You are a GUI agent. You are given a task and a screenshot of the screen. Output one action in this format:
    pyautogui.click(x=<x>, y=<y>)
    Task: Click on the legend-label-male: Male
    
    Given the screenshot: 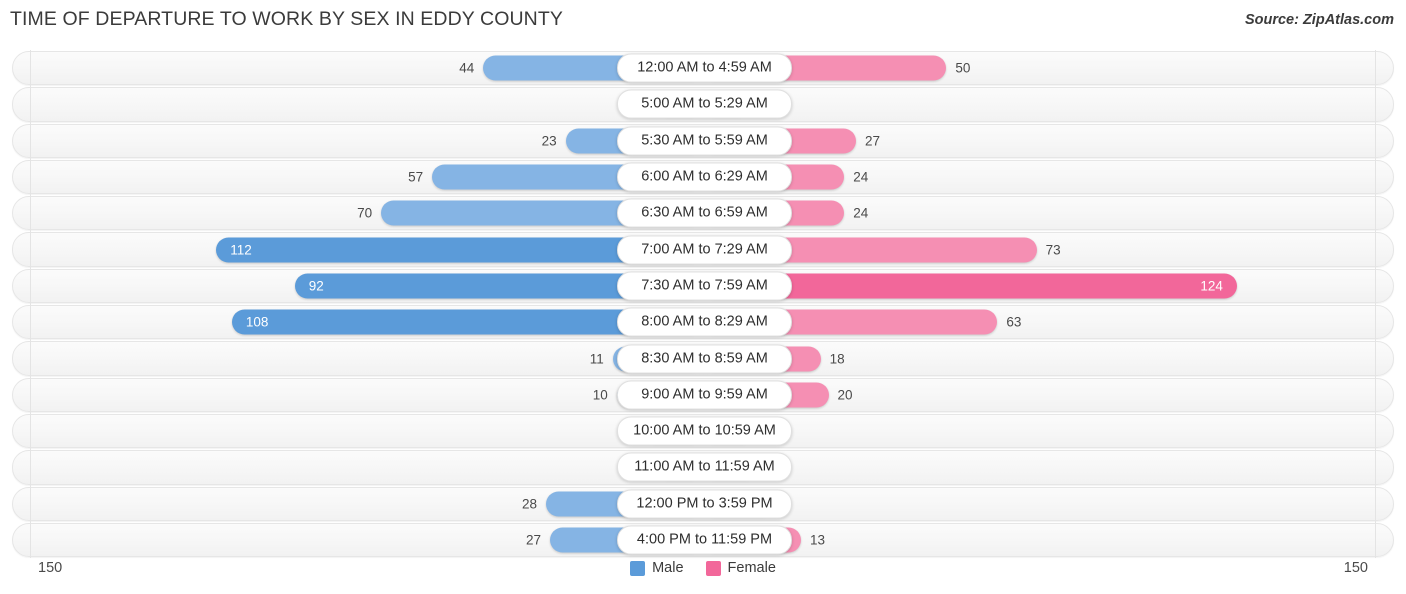 What is the action you would take?
    pyautogui.click(x=668, y=568)
    